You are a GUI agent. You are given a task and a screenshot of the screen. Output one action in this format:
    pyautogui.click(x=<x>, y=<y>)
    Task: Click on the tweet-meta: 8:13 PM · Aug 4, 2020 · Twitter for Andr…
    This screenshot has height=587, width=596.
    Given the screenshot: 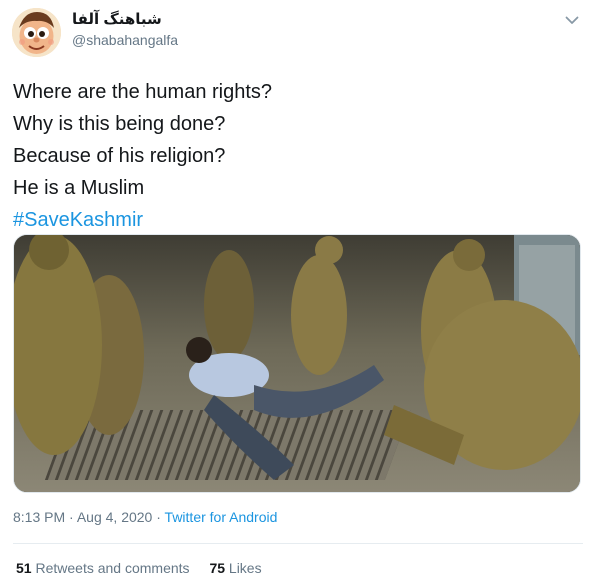 What is the action you would take?
    pyautogui.click(x=145, y=517)
    